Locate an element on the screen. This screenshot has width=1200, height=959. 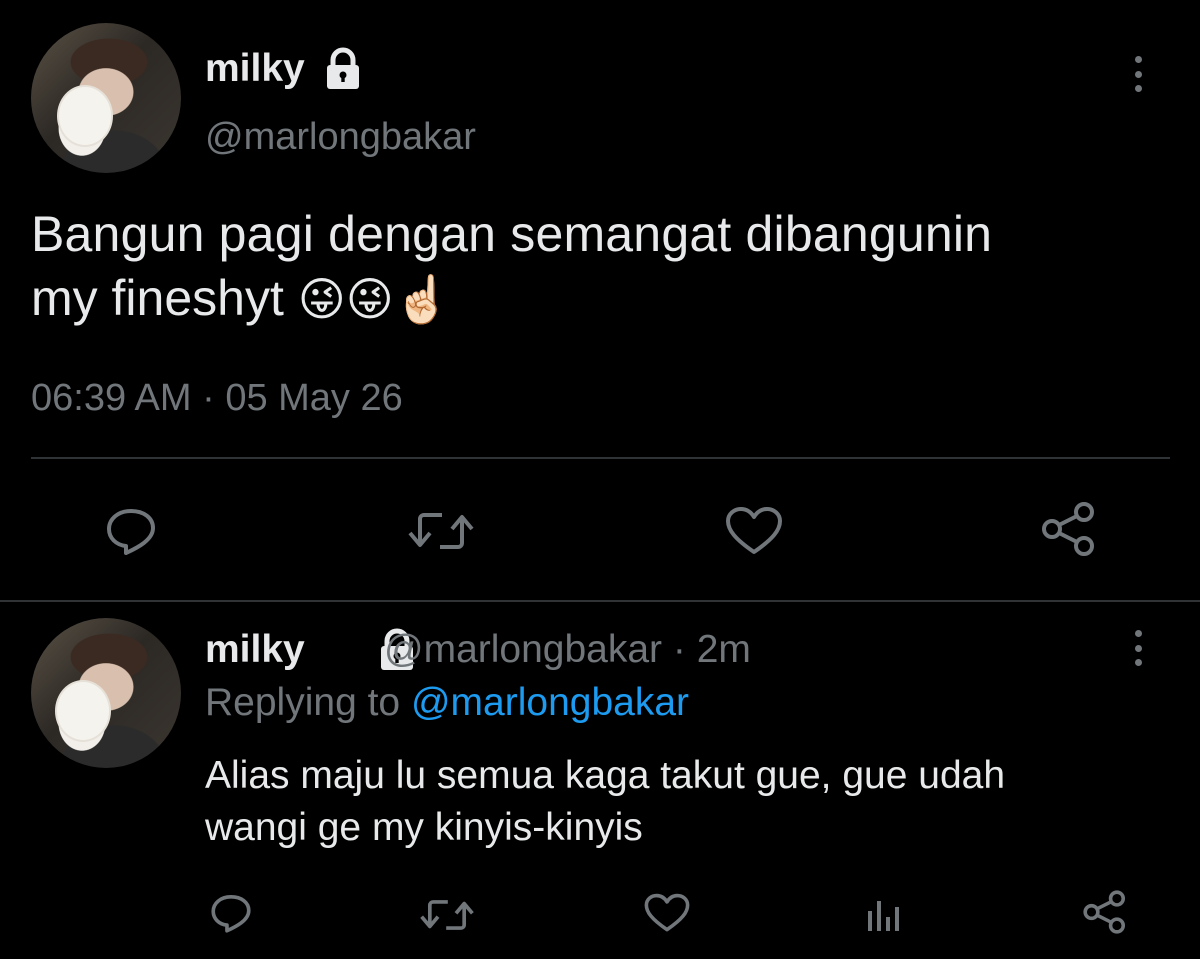
reply-header: milky is located at coordinates (255, 650).